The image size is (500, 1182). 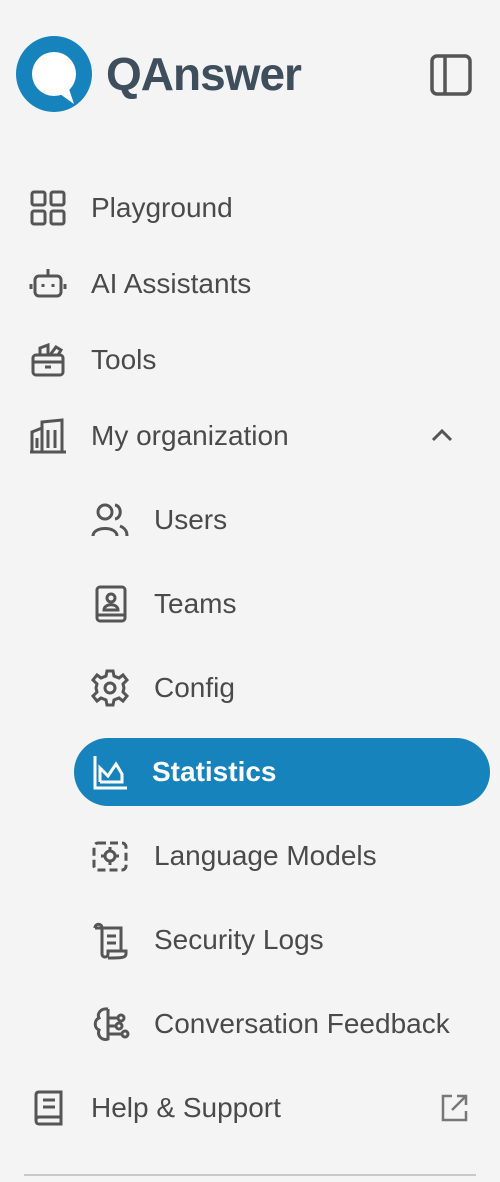 What do you see at coordinates (250, 1175) in the screenshot?
I see `bottom-divider` at bounding box center [250, 1175].